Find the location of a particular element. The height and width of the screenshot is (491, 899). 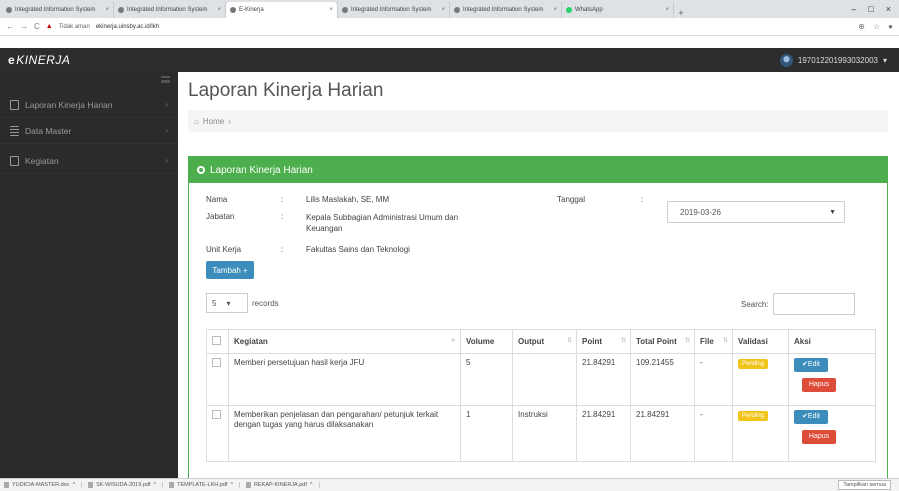

breadcrumb: ⌂ Home › is located at coordinates (538, 121).